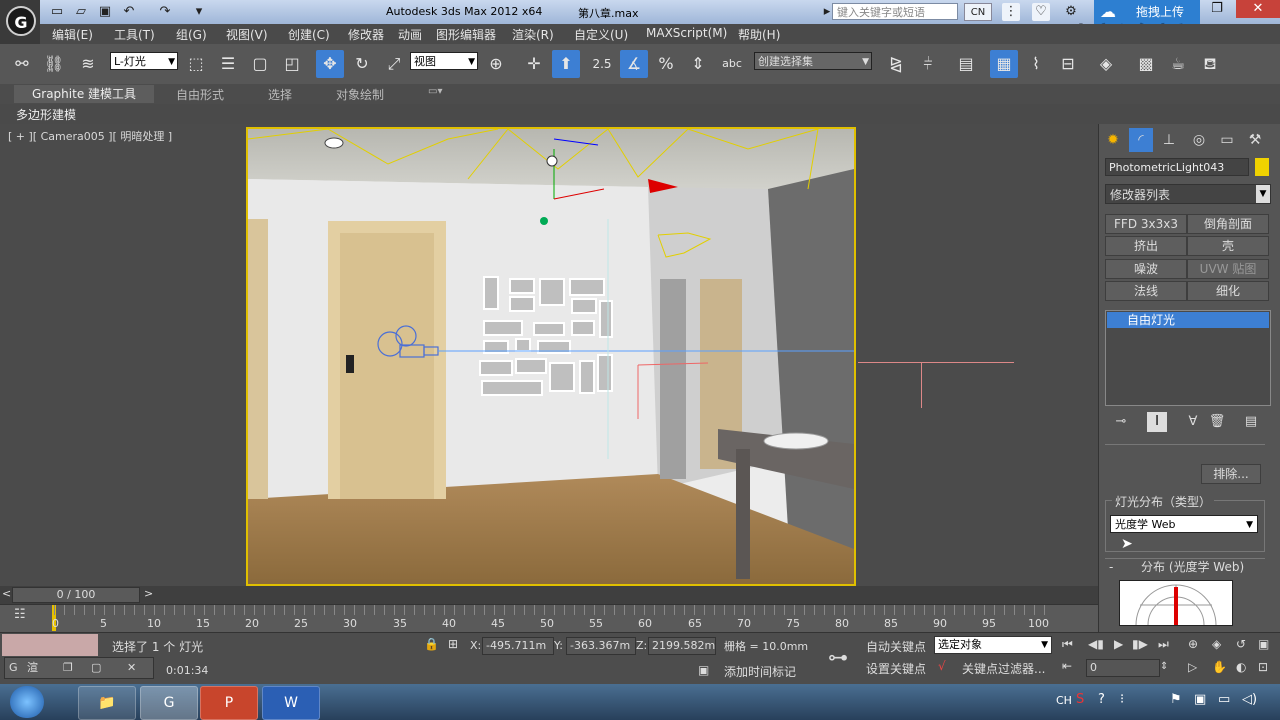 Image resolution: width=1280 pixels, height=720 pixels. Describe the element at coordinates (444, 61) in the screenshot. I see `reference-coordinate-dropdown: 视图 ▼` at that location.